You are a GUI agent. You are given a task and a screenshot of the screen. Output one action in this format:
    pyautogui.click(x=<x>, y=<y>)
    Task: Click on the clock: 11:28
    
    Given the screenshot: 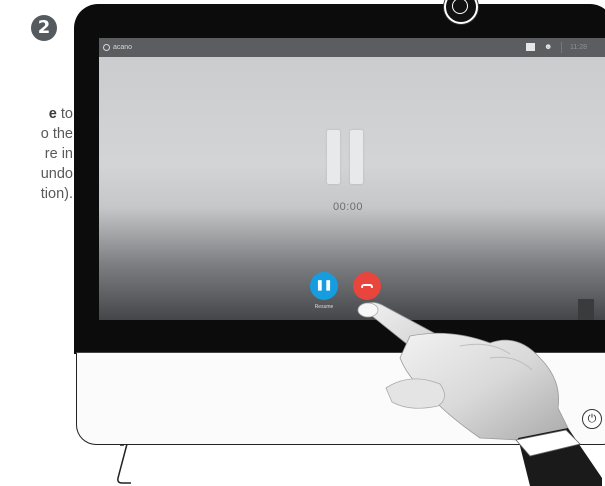 What is the action you would take?
    pyautogui.click(x=578, y=47)
    